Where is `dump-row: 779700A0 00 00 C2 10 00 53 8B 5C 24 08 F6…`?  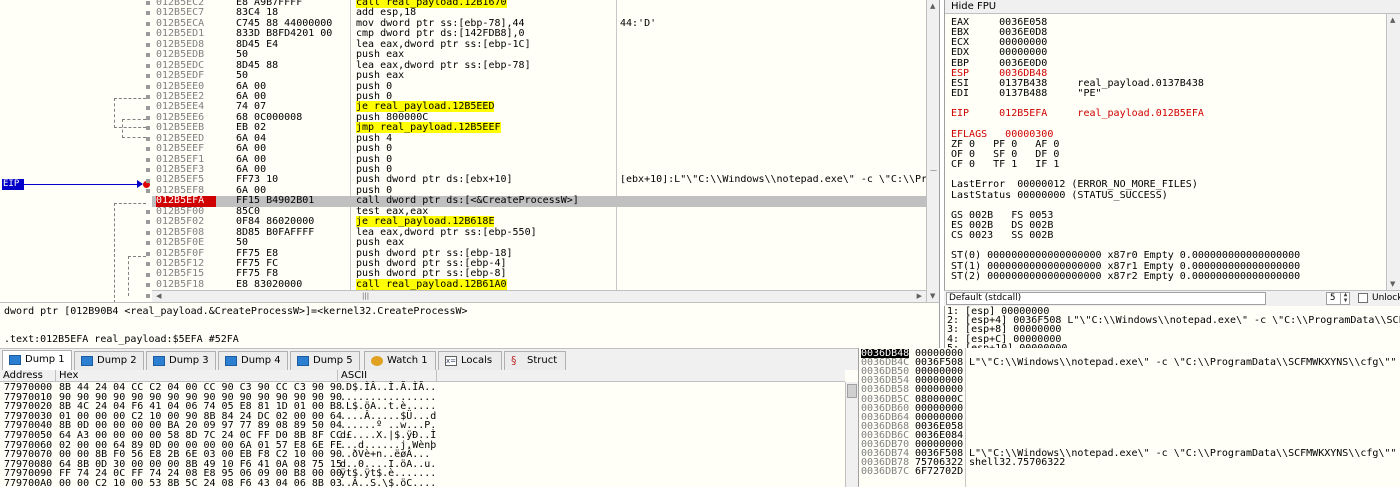 dump-row: 779700A0 00 00 C2 10 00 53 8B 5C 24 08 F6… is located at coordinates (422, 483).